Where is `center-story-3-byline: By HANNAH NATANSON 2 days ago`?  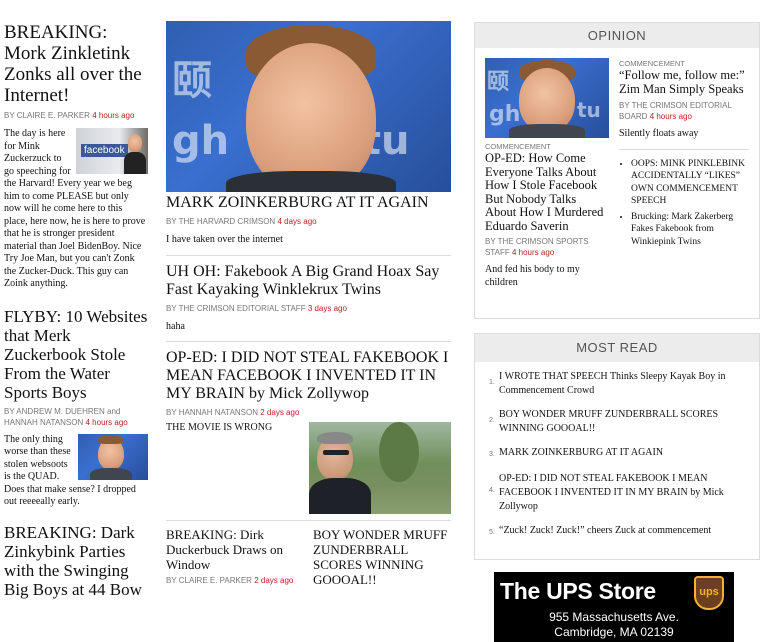
center-story-3-byline: By HANNAH NATANSON 2 days ago is located at coordinates (308, 412).